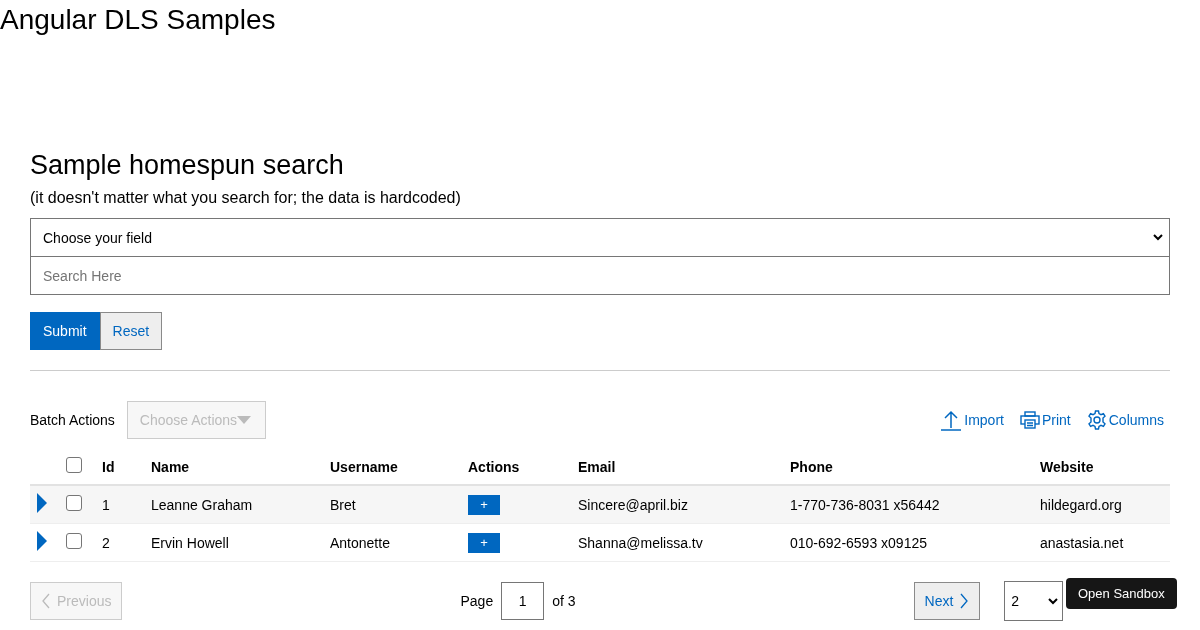 This screenshot has width=1200, height=630. What do you see at coordinates (964, 601) in the screenshot?
I see `chevron-right-icon` at bounding box center [964, 601].